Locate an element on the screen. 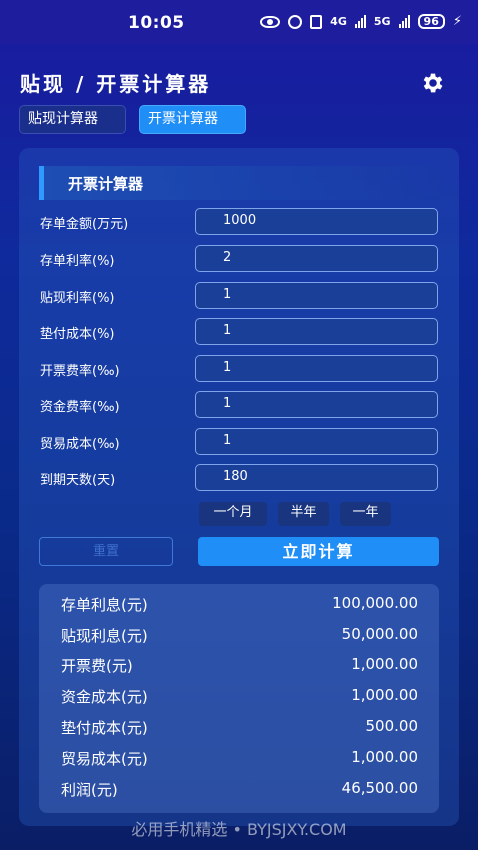 The image size is (478, 850). result-value: 46,500.00 is located at coordinates (379, 788).